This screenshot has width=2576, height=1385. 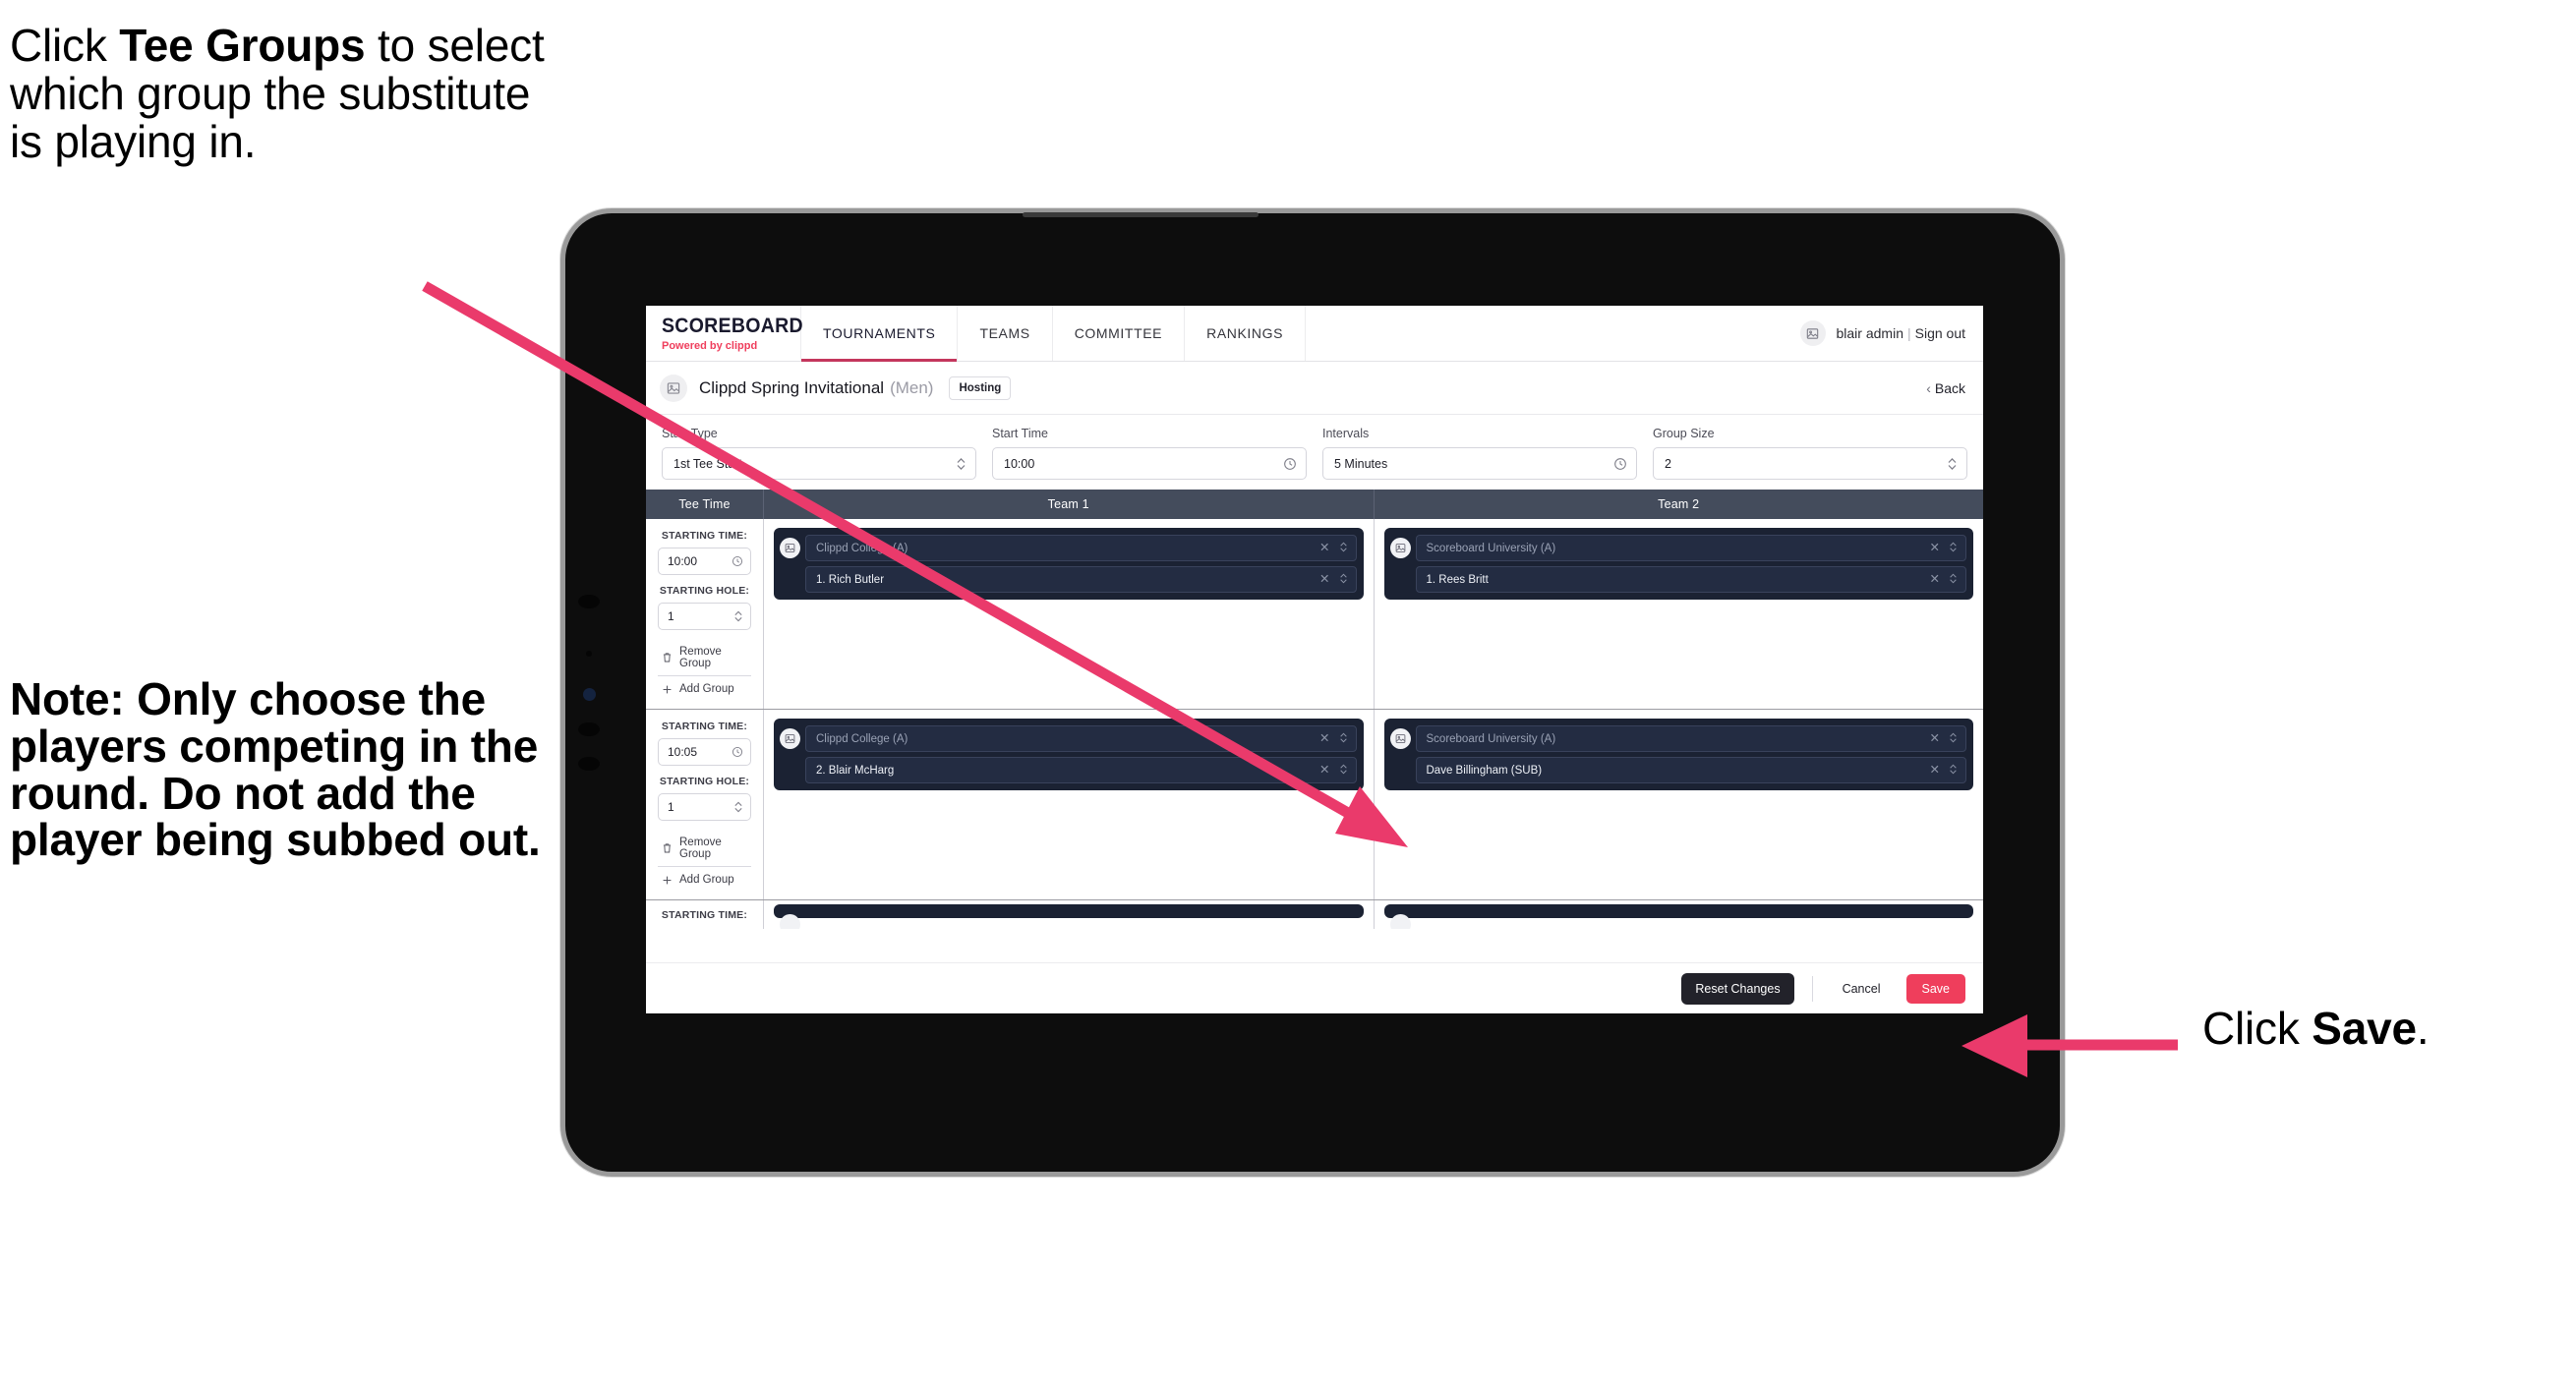 What do you see at coordinates (1346, 433) in the screenshot?
I see `field-intervals-label: Intervals` at bounding box center [1346, 433].